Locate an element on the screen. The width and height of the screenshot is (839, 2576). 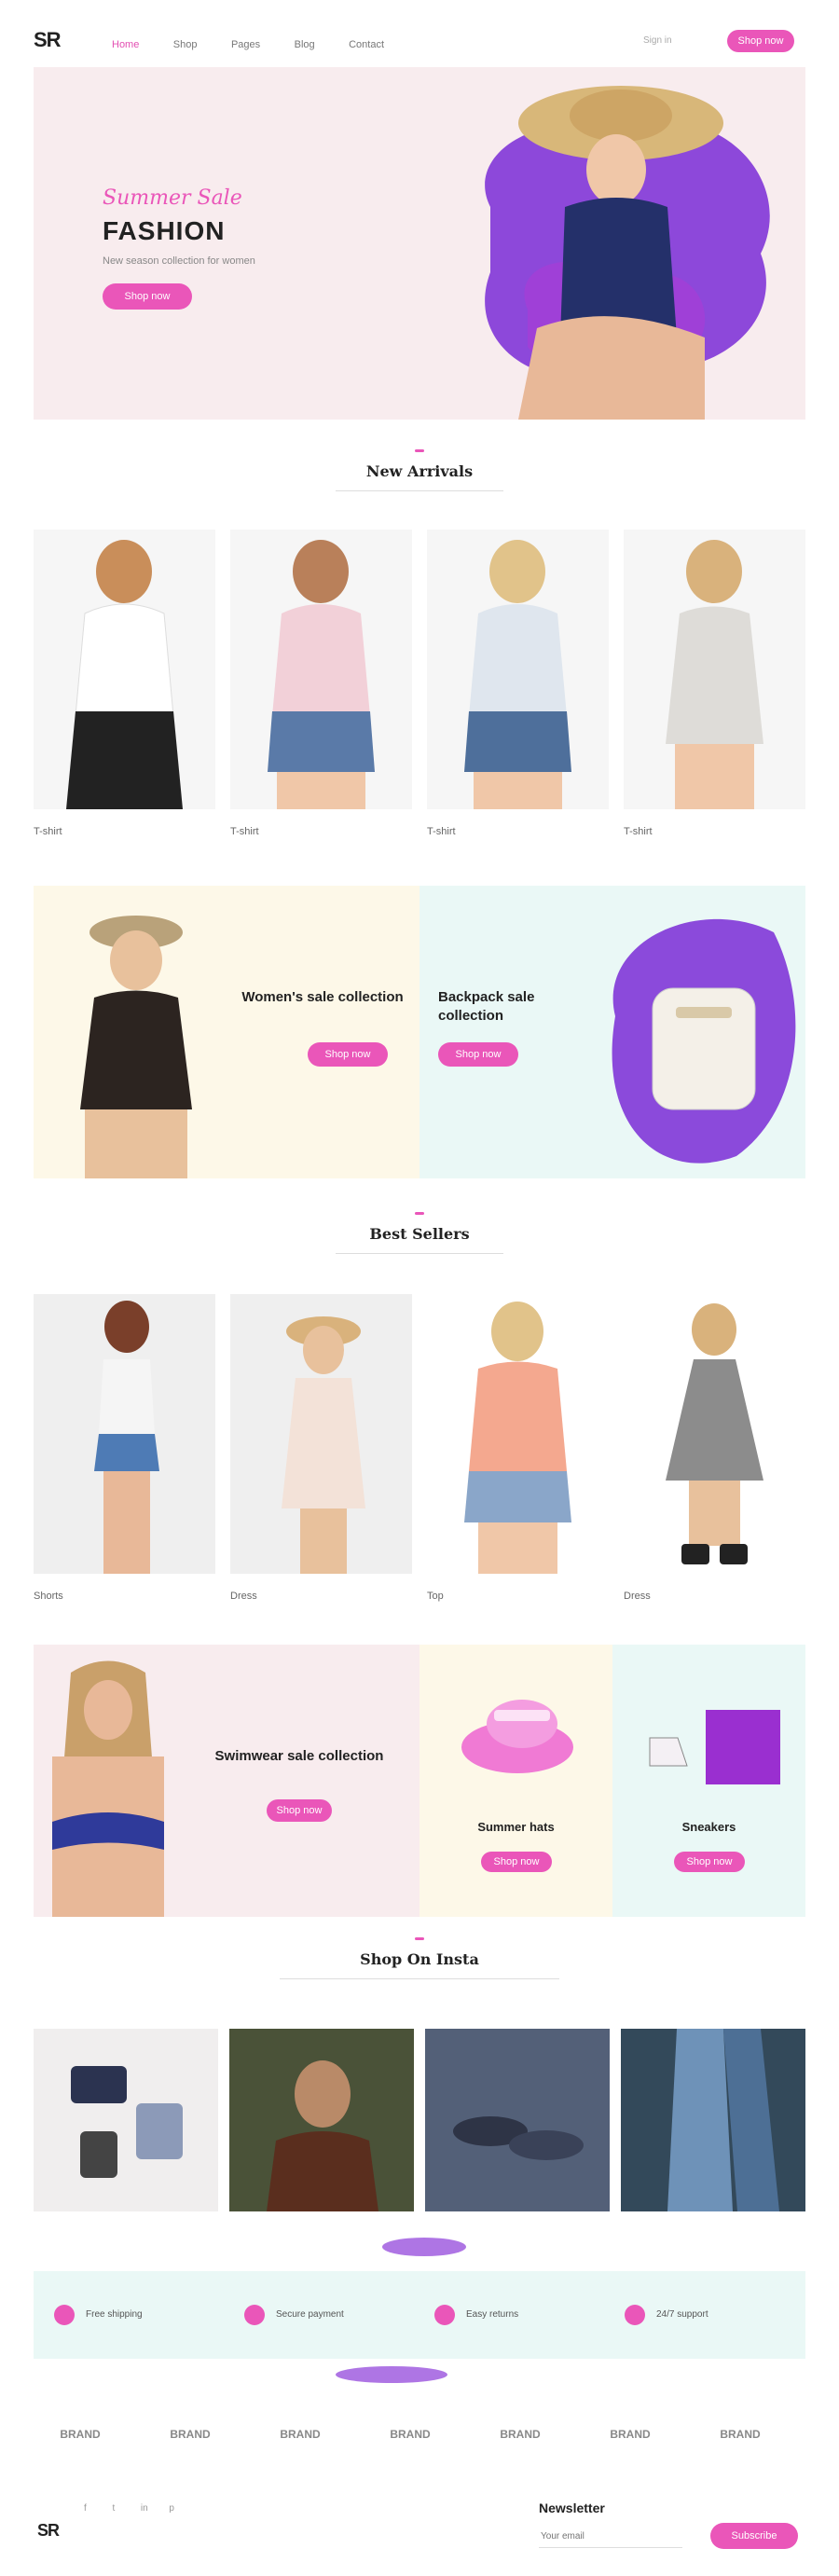
feature-decoration-top is located at coordinates (424, 2247).